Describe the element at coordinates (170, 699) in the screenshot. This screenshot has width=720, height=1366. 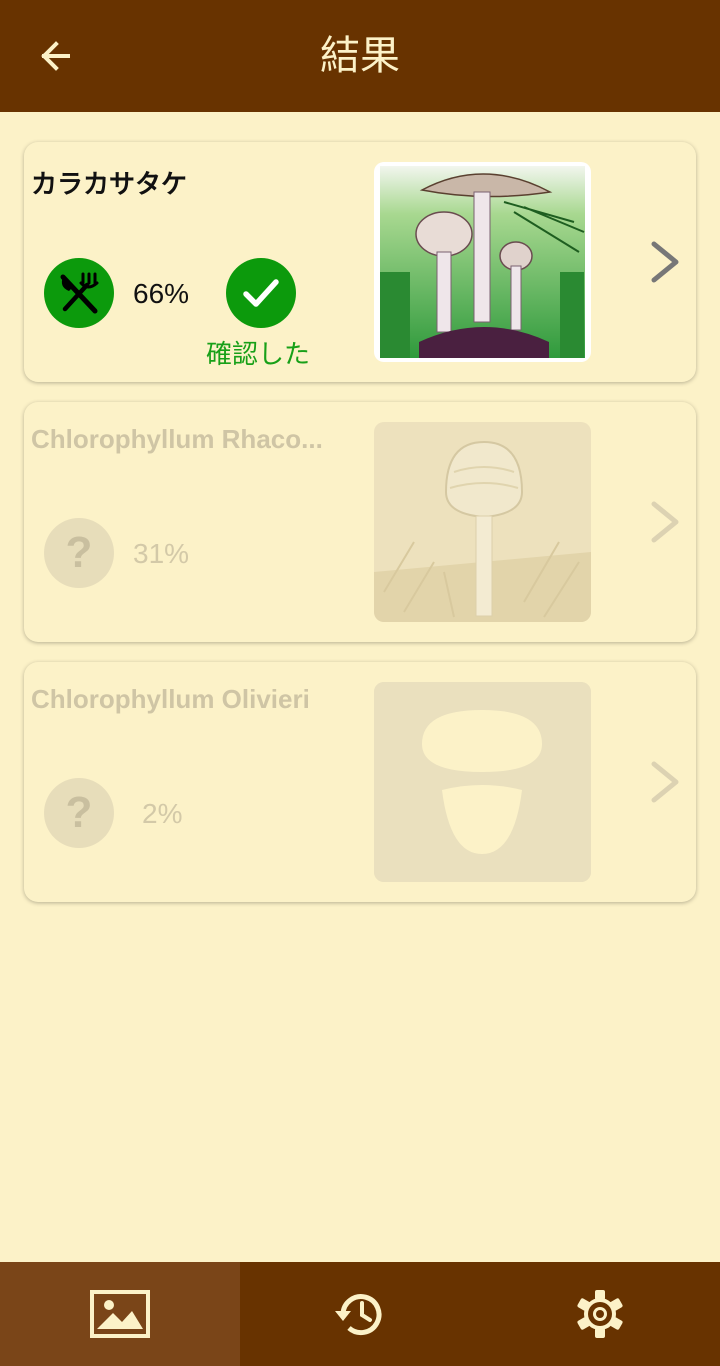
I see `species-name: Chlorophyllum Olivieri` at that location.